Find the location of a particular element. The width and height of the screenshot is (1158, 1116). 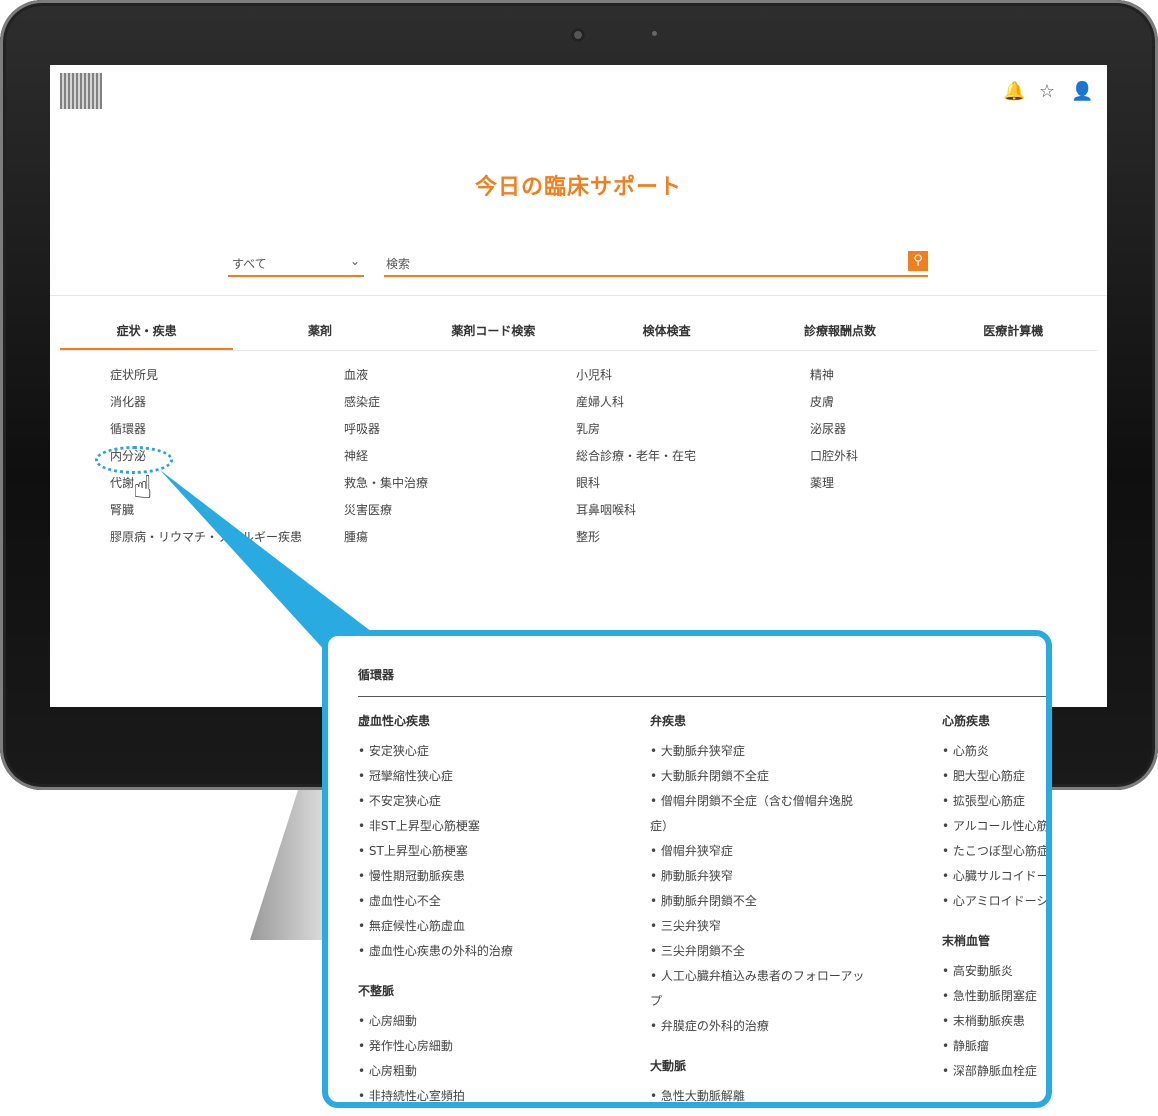

user-icon: 👤 is located at coordinates (1082, 91).